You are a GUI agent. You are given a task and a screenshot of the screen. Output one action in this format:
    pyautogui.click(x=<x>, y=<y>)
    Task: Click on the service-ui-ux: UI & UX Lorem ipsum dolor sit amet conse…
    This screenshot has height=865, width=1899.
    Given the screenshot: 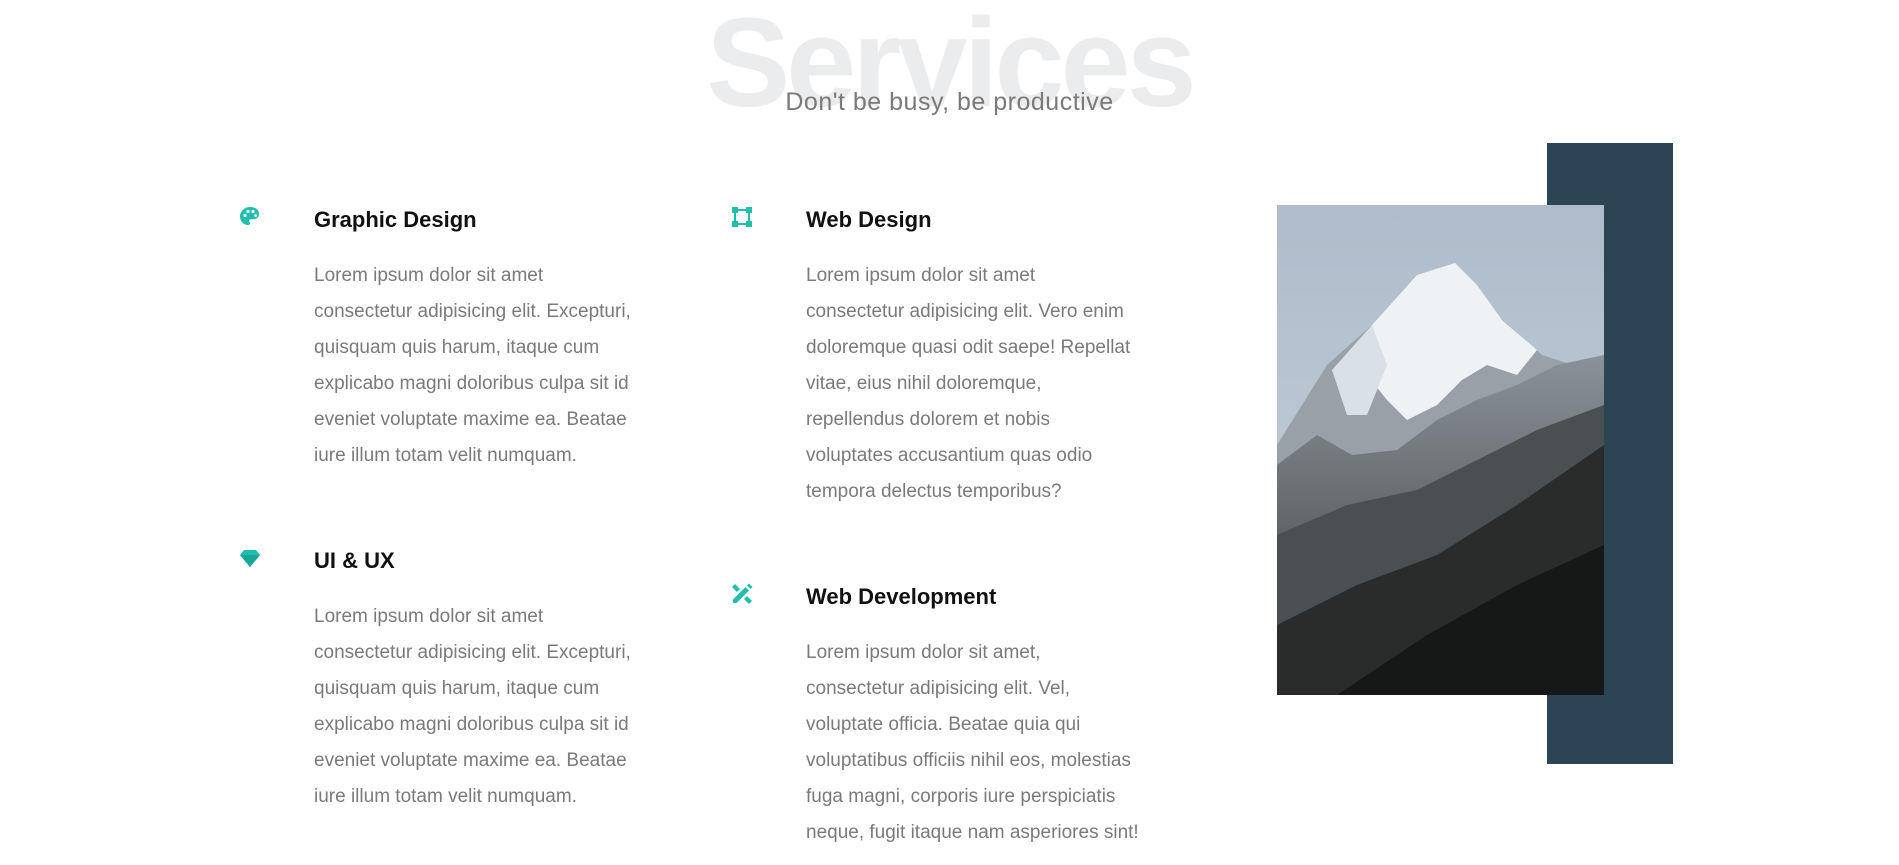 What is the action you would take?
    pyautogui.click(x=468, y=691)
    